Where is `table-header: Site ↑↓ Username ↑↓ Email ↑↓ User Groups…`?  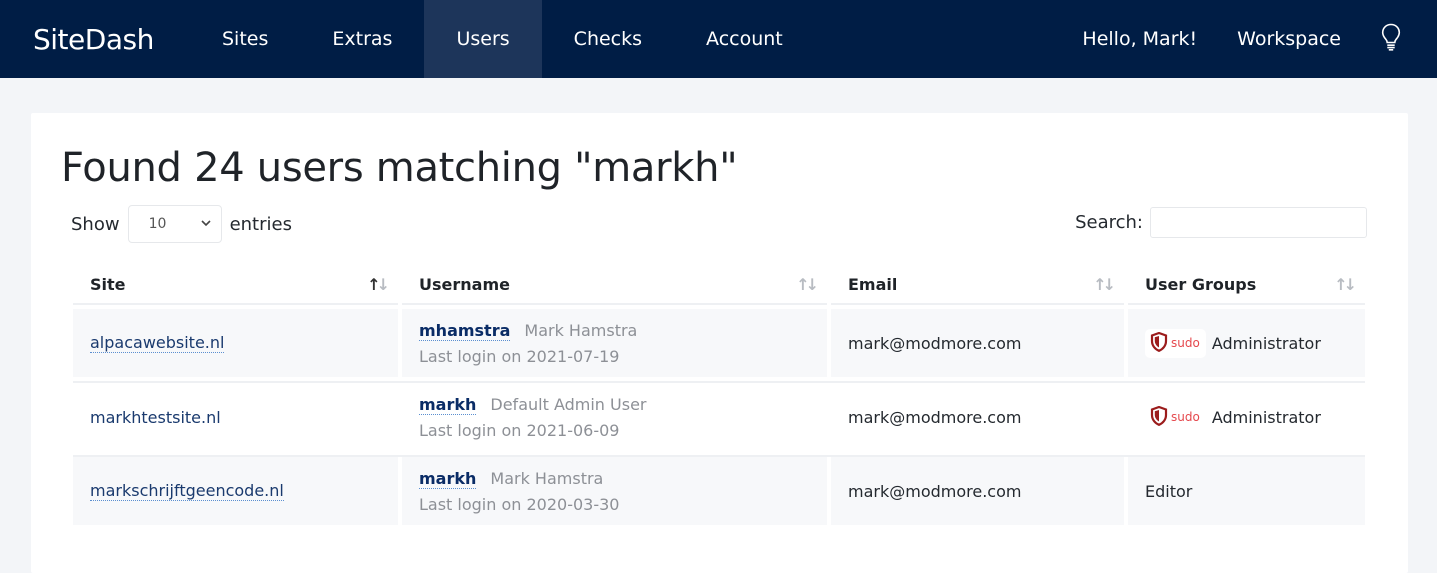
table-header: Site ↑↓ Username ↑↓ Email ↑↓ User Groups… is located at coordinates (719, 285).